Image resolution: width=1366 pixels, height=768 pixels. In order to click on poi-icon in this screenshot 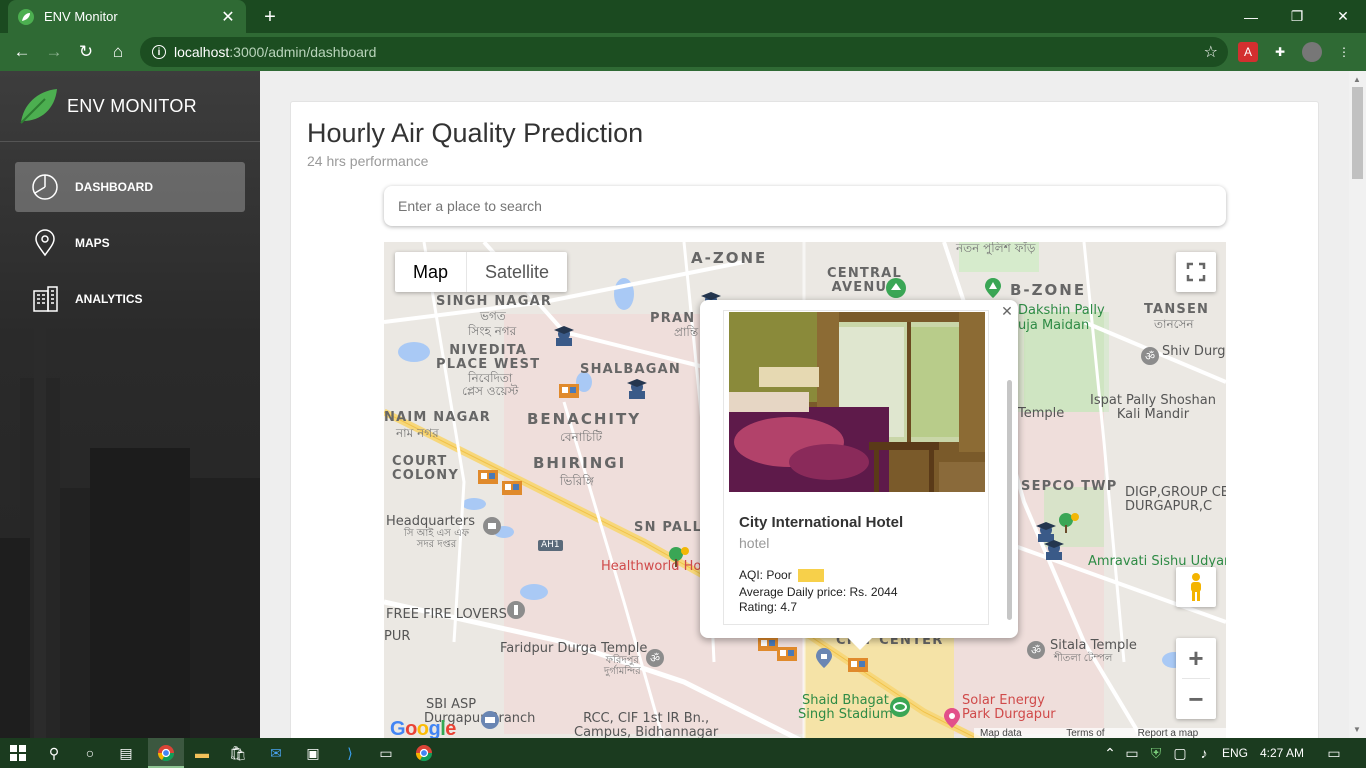, I will do `click(516, 610)`.